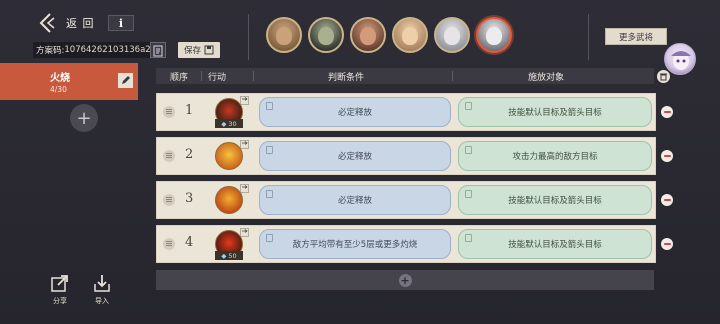 The width and height of the screenshot is (720, 324). Describe the element at coordinates (158, 50) in the screenshot. I see `copy-icon` at that location.